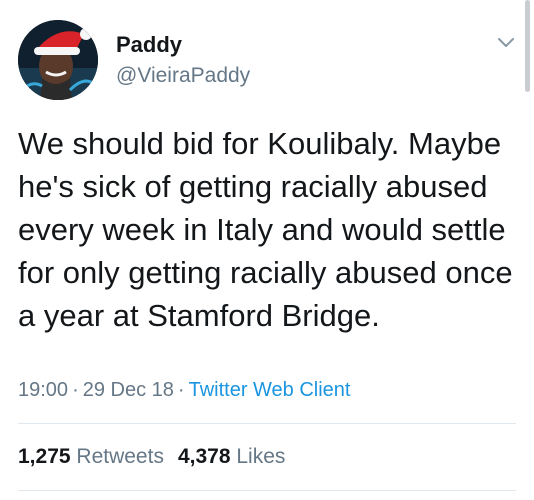 This screenshot has height=500, width=534. Describe the element at coordinates (44, 456) in the screenshot. I see `retweets-count: 1,275` at that location.